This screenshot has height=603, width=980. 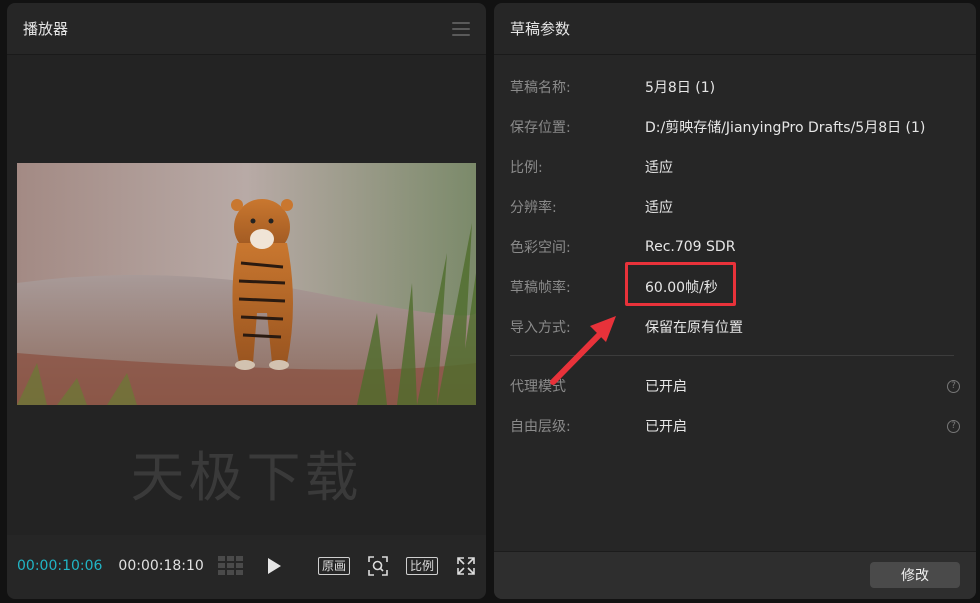 I want to click on player-right-controls: 原画 比例, so click(x=396, y=566).